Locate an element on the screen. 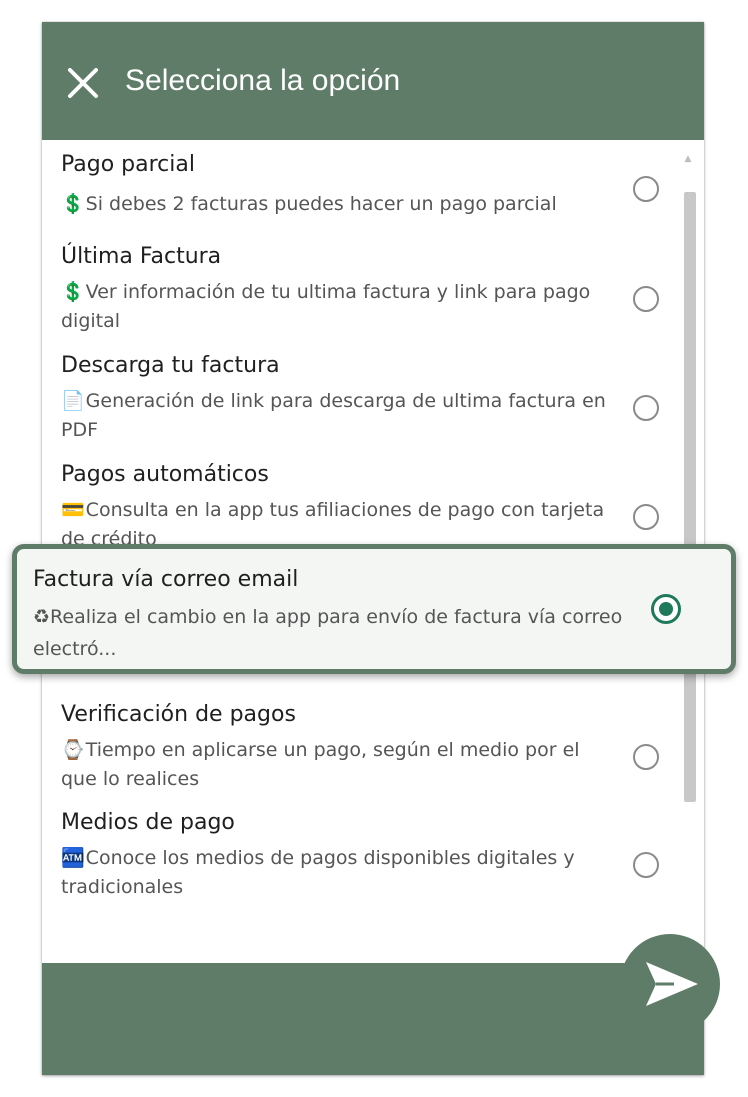 Image resolution: width=748 pixels, height=1097 pixels. dialog-footer is located at coordinates (373, 1019).